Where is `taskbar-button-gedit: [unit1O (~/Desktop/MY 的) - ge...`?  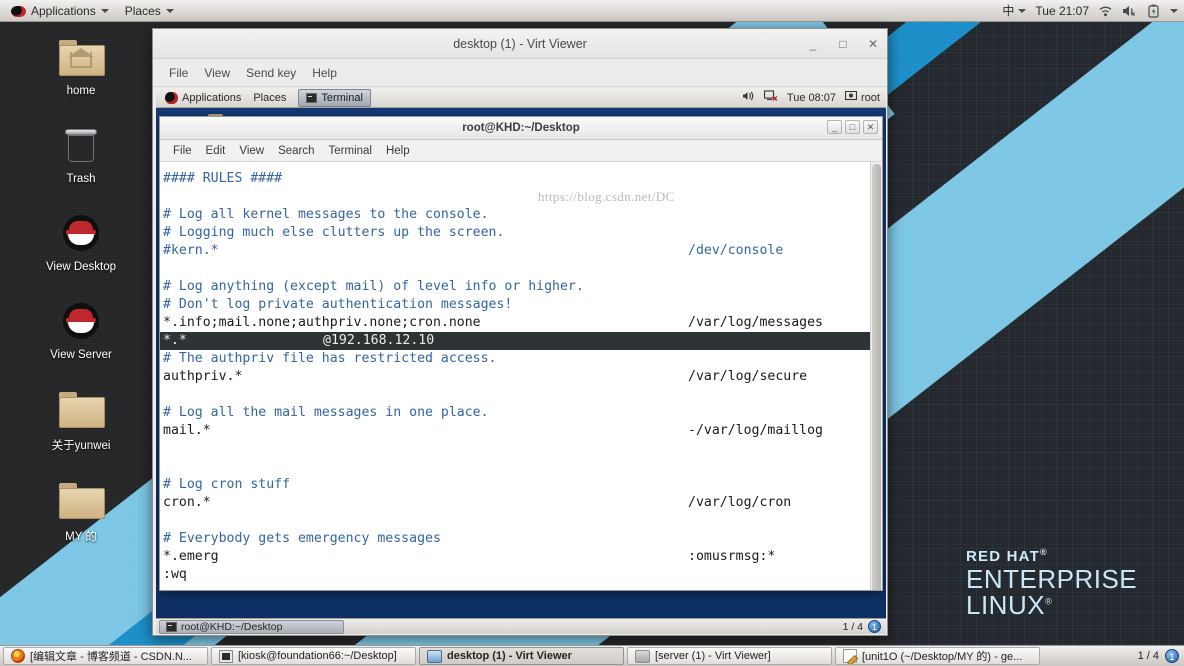
taskbar-button-gedit: [unit1O (~/Desktop/MY 的) - ge... is located at coordinates (937, 656).